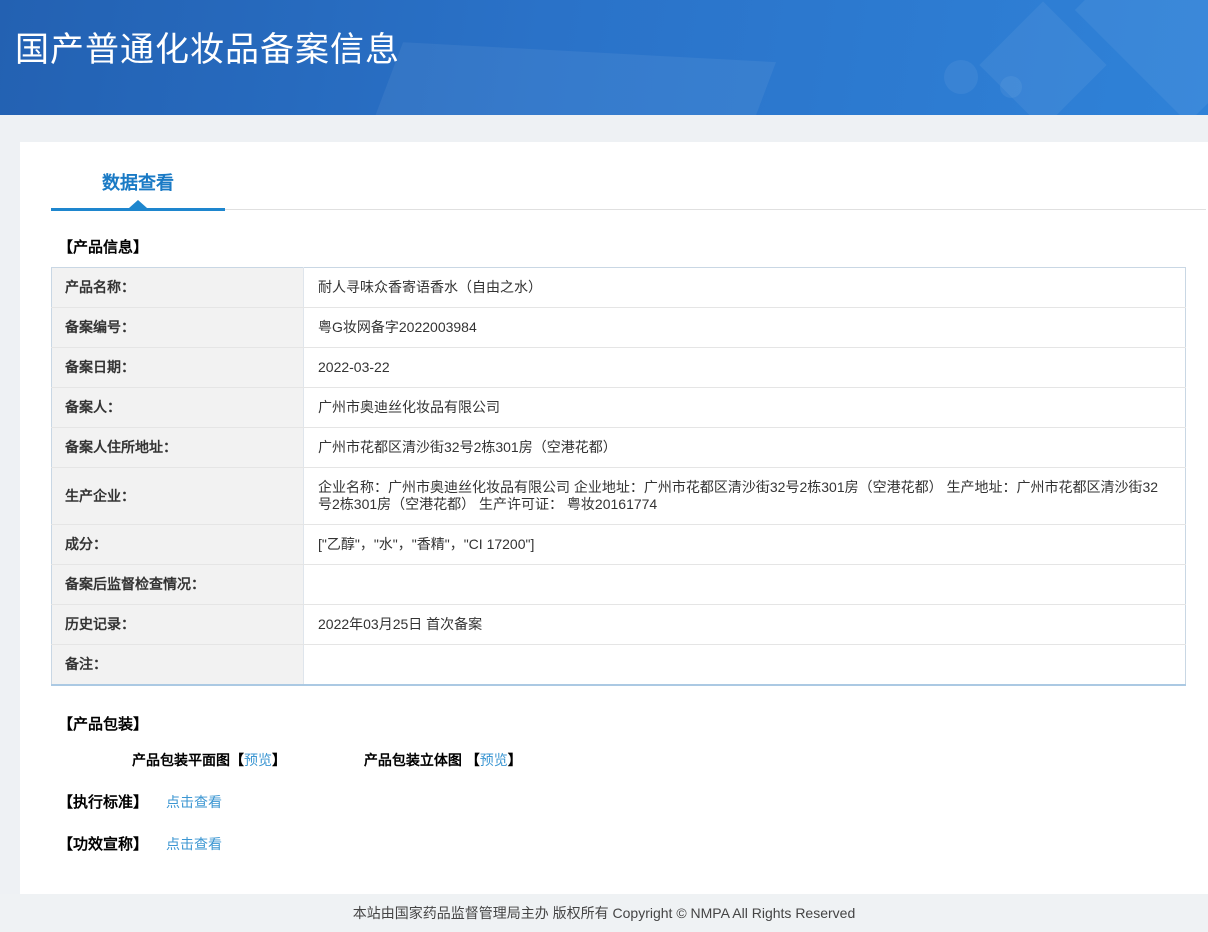 The height and width of the screenshot is (932, 1208). I want to click on efficacy-claim-row: 【功效宣称】 点击查看, so click(633, 843).